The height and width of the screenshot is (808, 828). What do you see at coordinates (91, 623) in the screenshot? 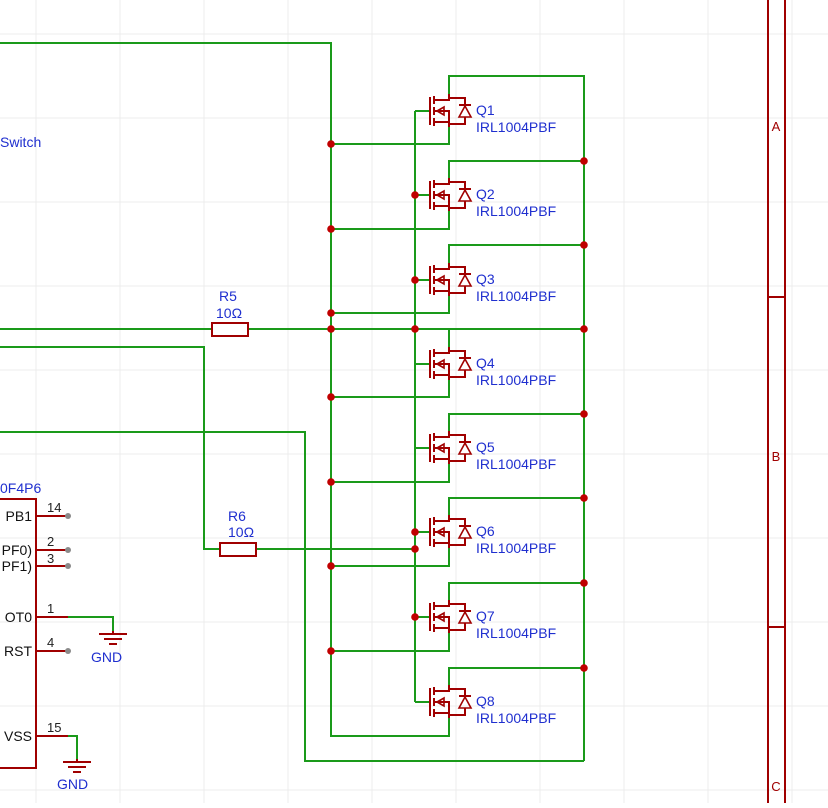
I see `wire-ot0-gnd` at bounding box center [91, 623].